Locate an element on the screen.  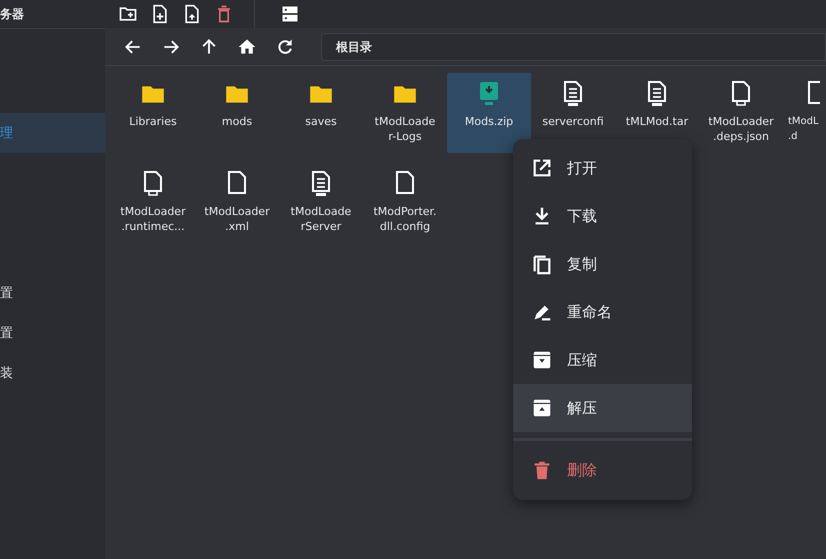
open-external-icon is located at coordinates (542, 168).